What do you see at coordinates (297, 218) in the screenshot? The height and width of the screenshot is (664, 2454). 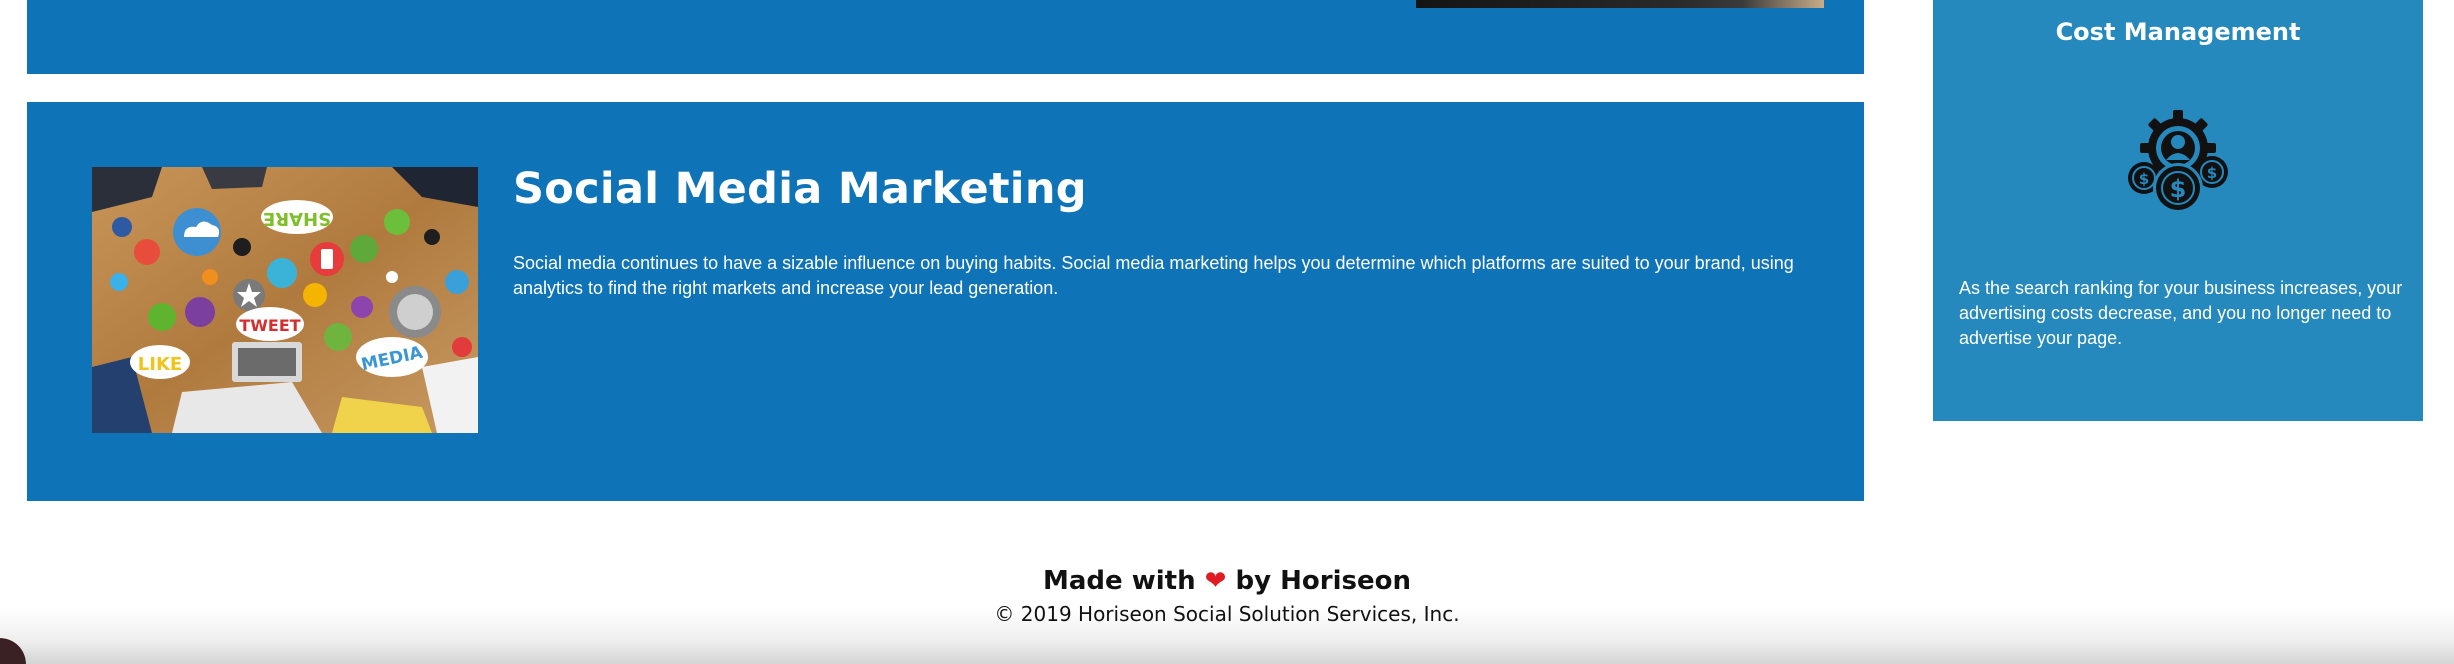 I see `share-bubble-text: SHARE` at bounding box center [297, 218].